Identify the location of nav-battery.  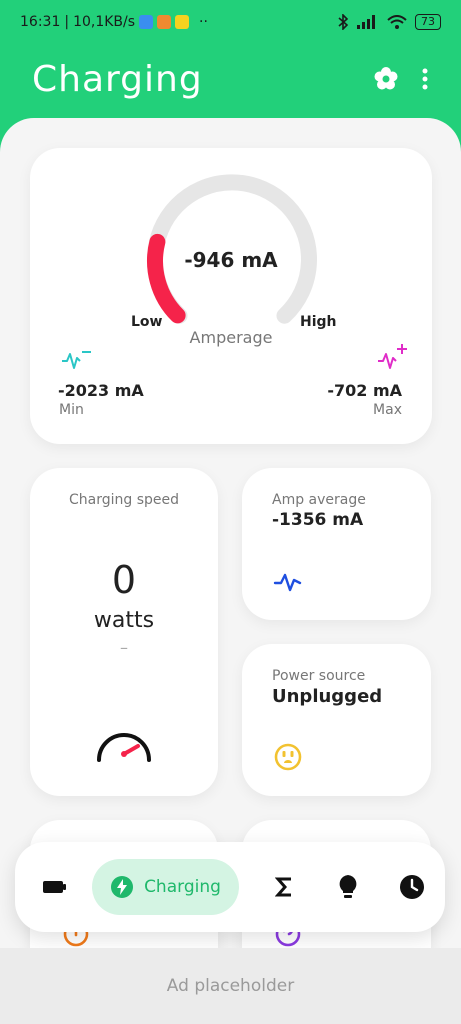
(54, 887).